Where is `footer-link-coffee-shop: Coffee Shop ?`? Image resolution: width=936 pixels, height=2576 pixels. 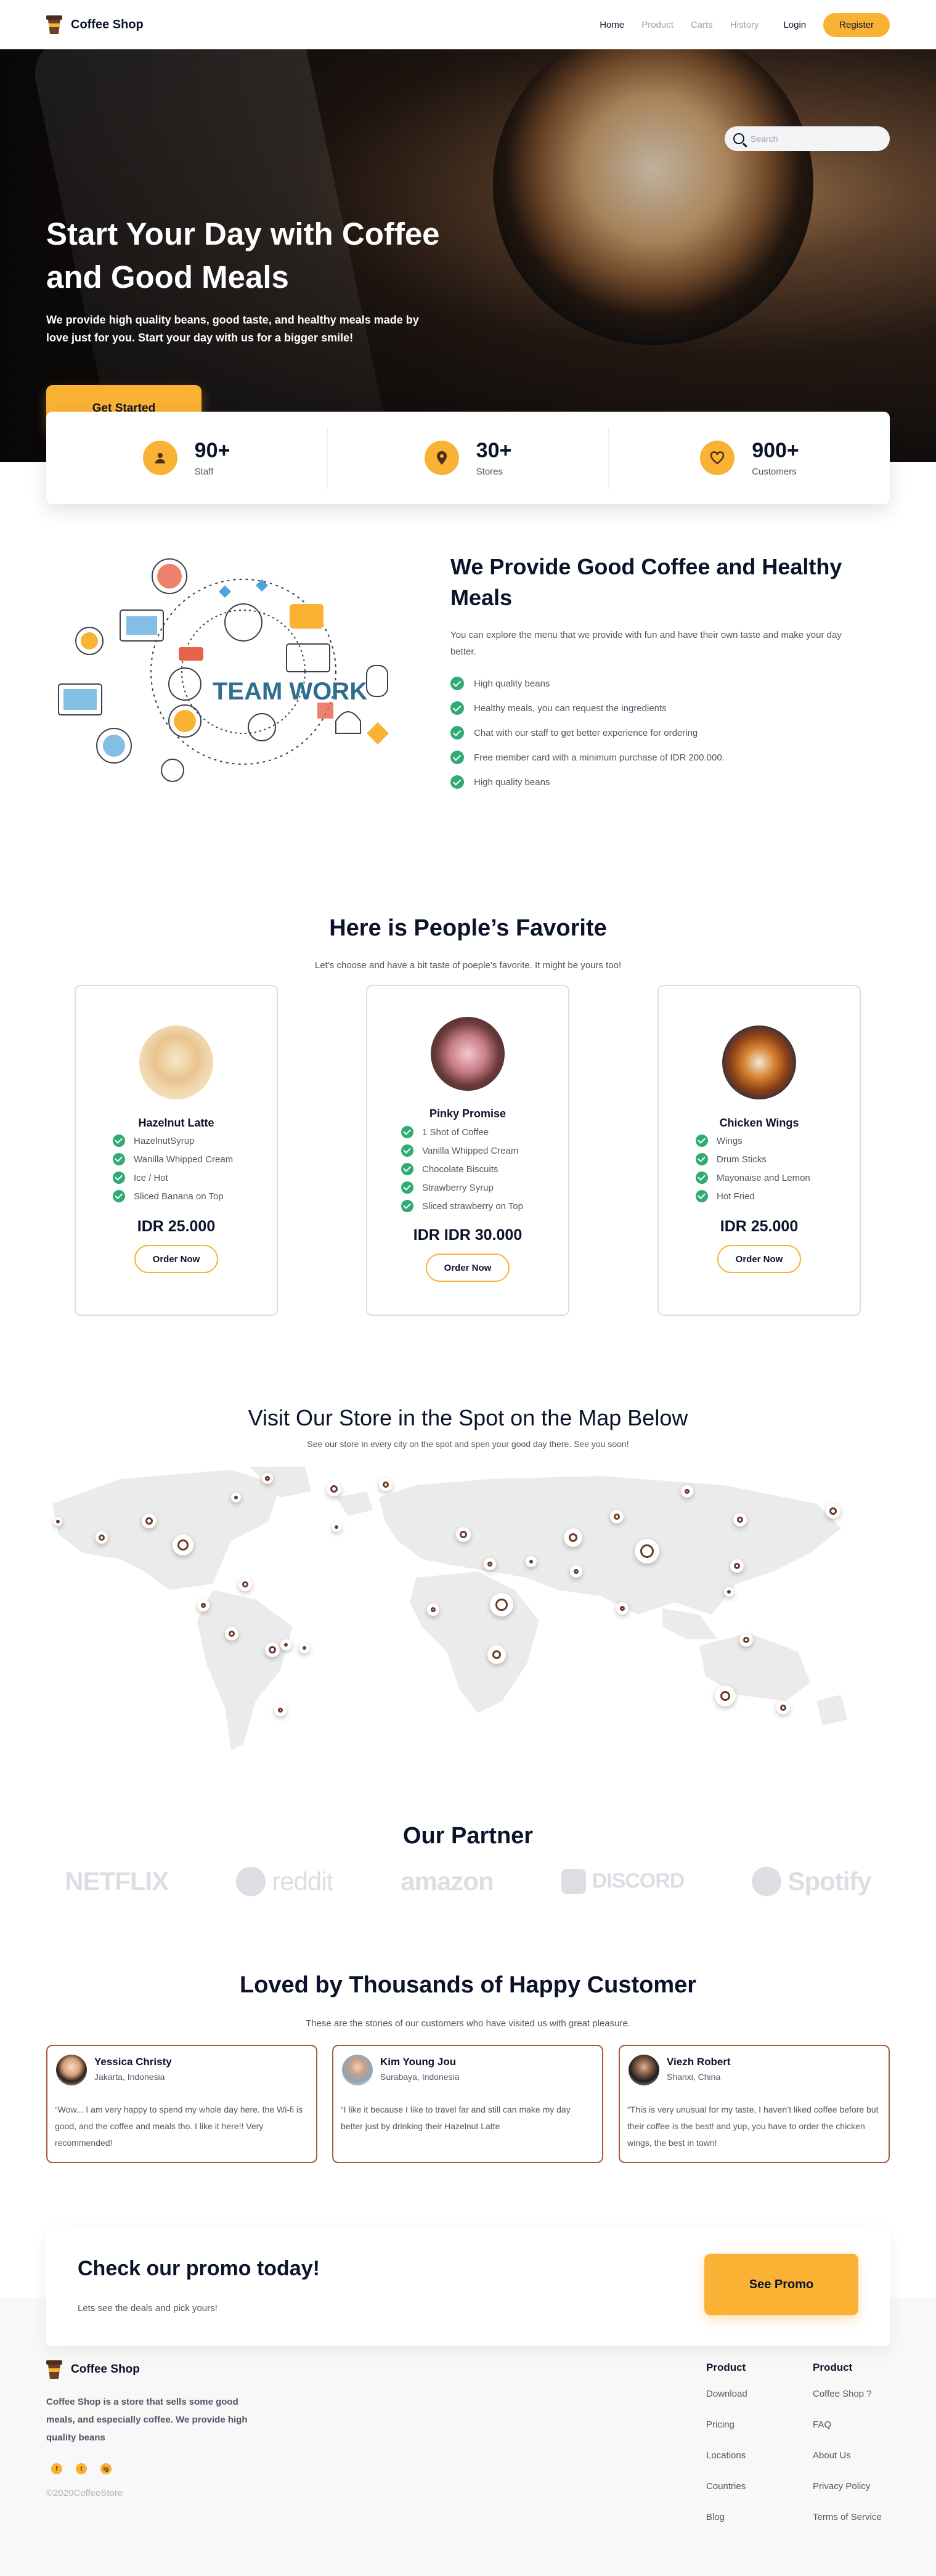 footer-link-coffee-shop: Coffee Shop ? is located at coordinates (847, 2404).